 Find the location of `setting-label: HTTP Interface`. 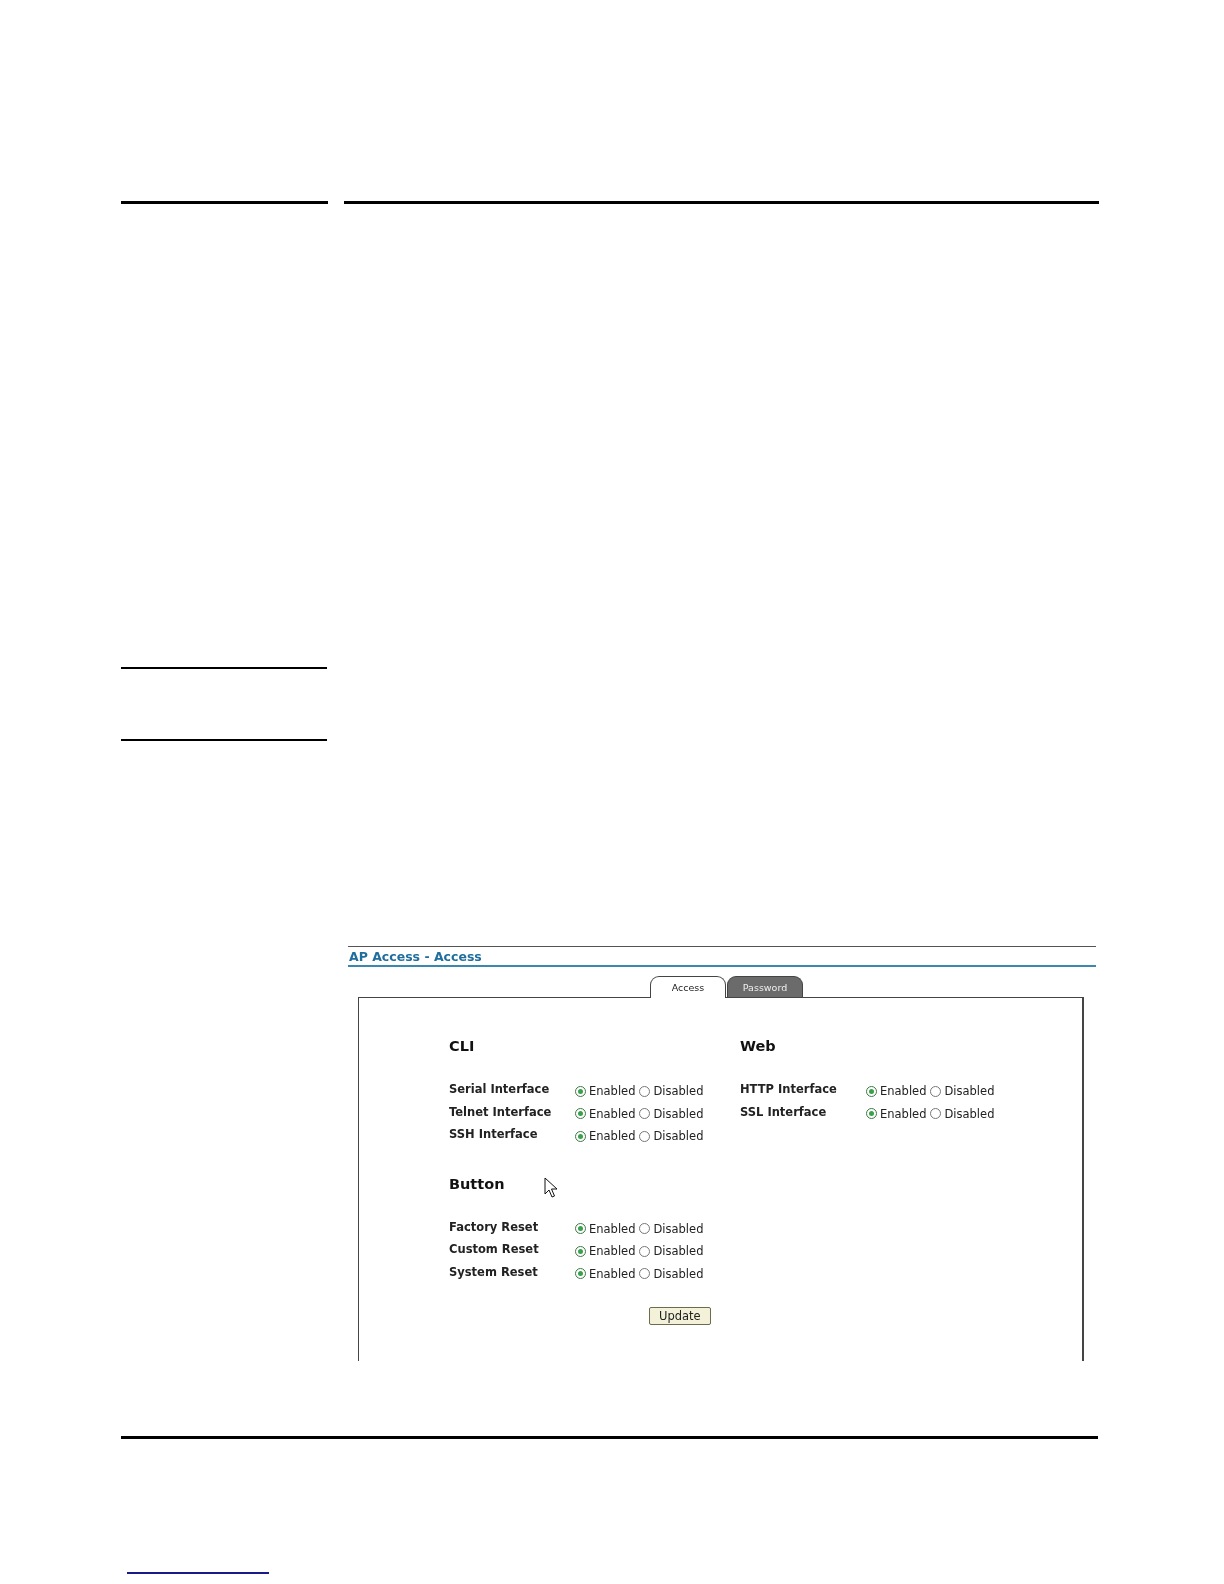

setting-label: HTTP Interface is located at coordinates (789, 1089).